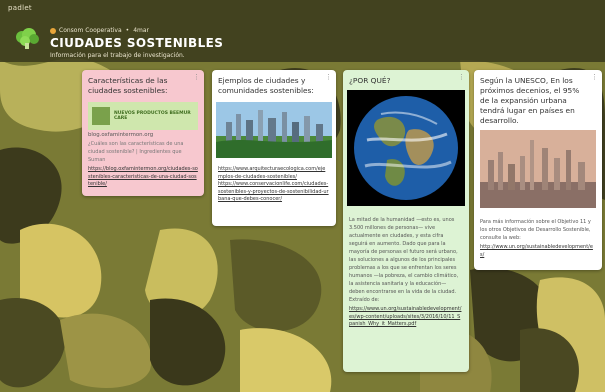  I want to click on author-name: Consom Cooperativa, so click(90, 30).